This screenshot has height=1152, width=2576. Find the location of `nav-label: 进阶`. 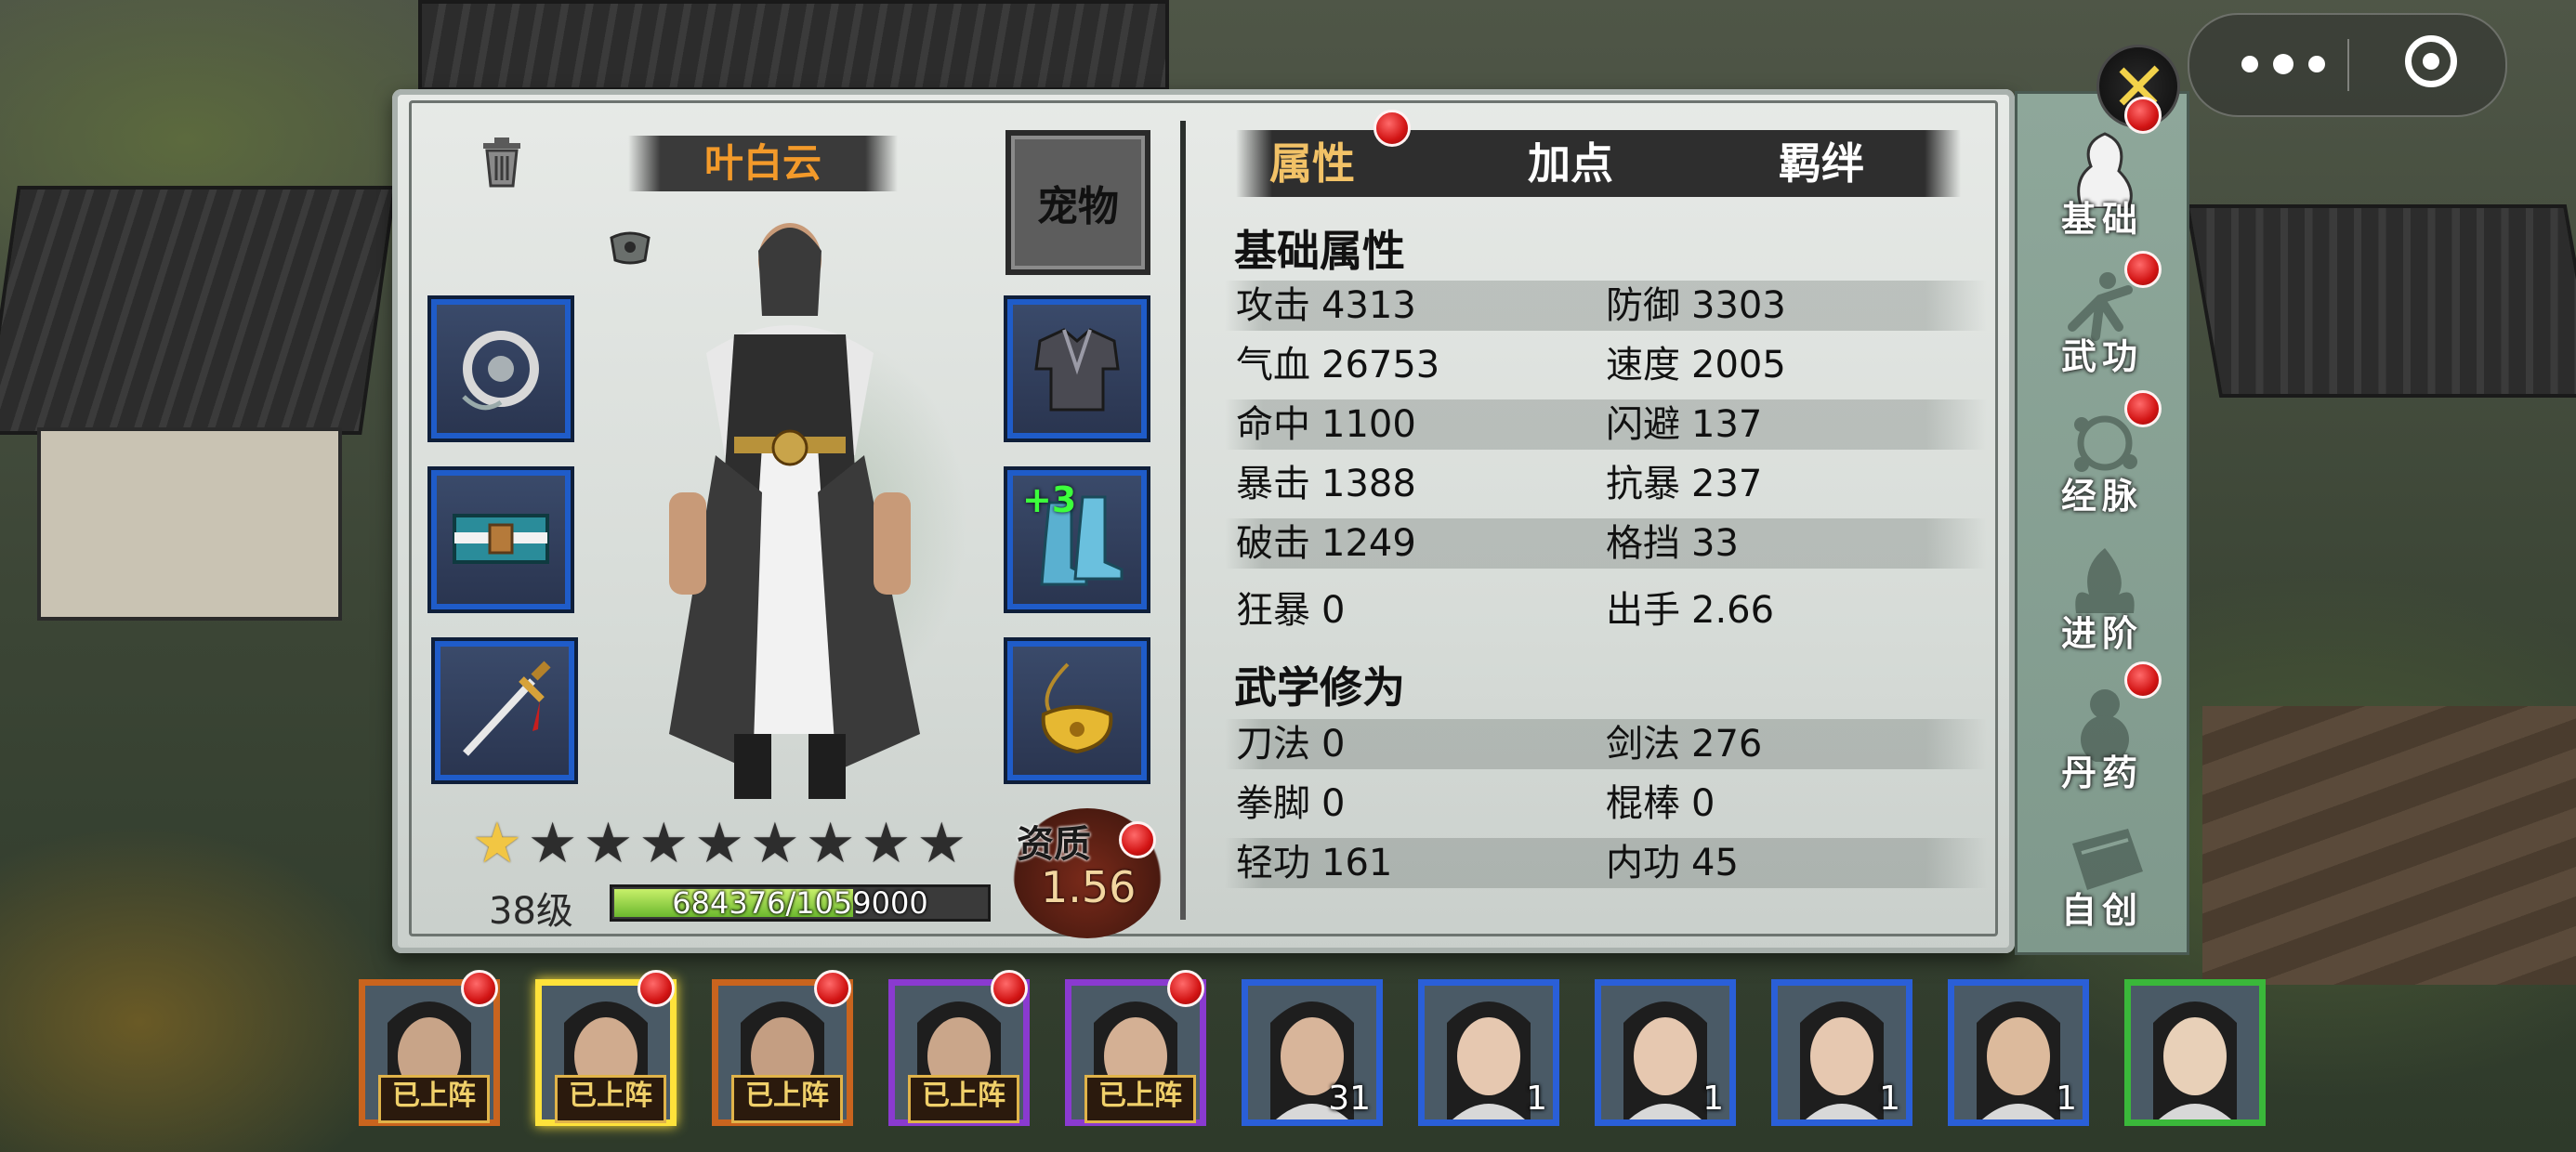

nav-label: 进阶 is located at coordinates (2101, 633).